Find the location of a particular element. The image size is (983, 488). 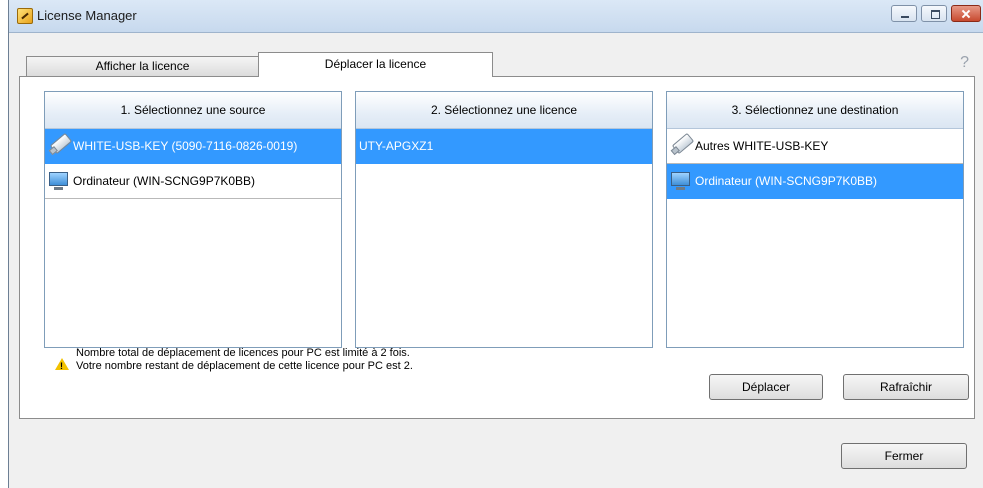

source-item-usb-key: WHITE-USB-KEY (5090-7116-0826-0019) is located at coordinates (193, 146).